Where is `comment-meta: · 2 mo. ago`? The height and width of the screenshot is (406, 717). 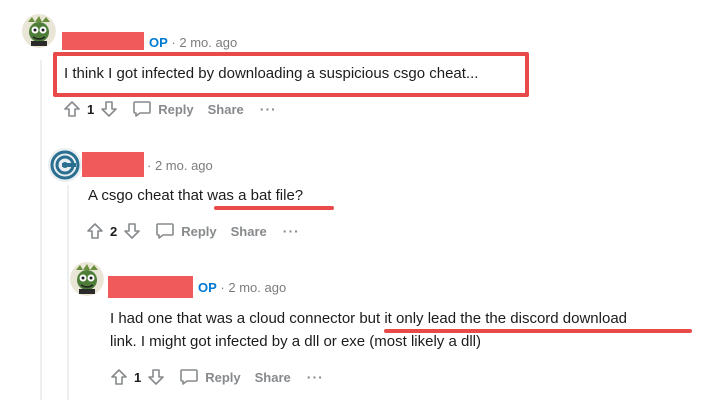
comment-meta: · 2 mo. ago is located at coordinates (180, 165).